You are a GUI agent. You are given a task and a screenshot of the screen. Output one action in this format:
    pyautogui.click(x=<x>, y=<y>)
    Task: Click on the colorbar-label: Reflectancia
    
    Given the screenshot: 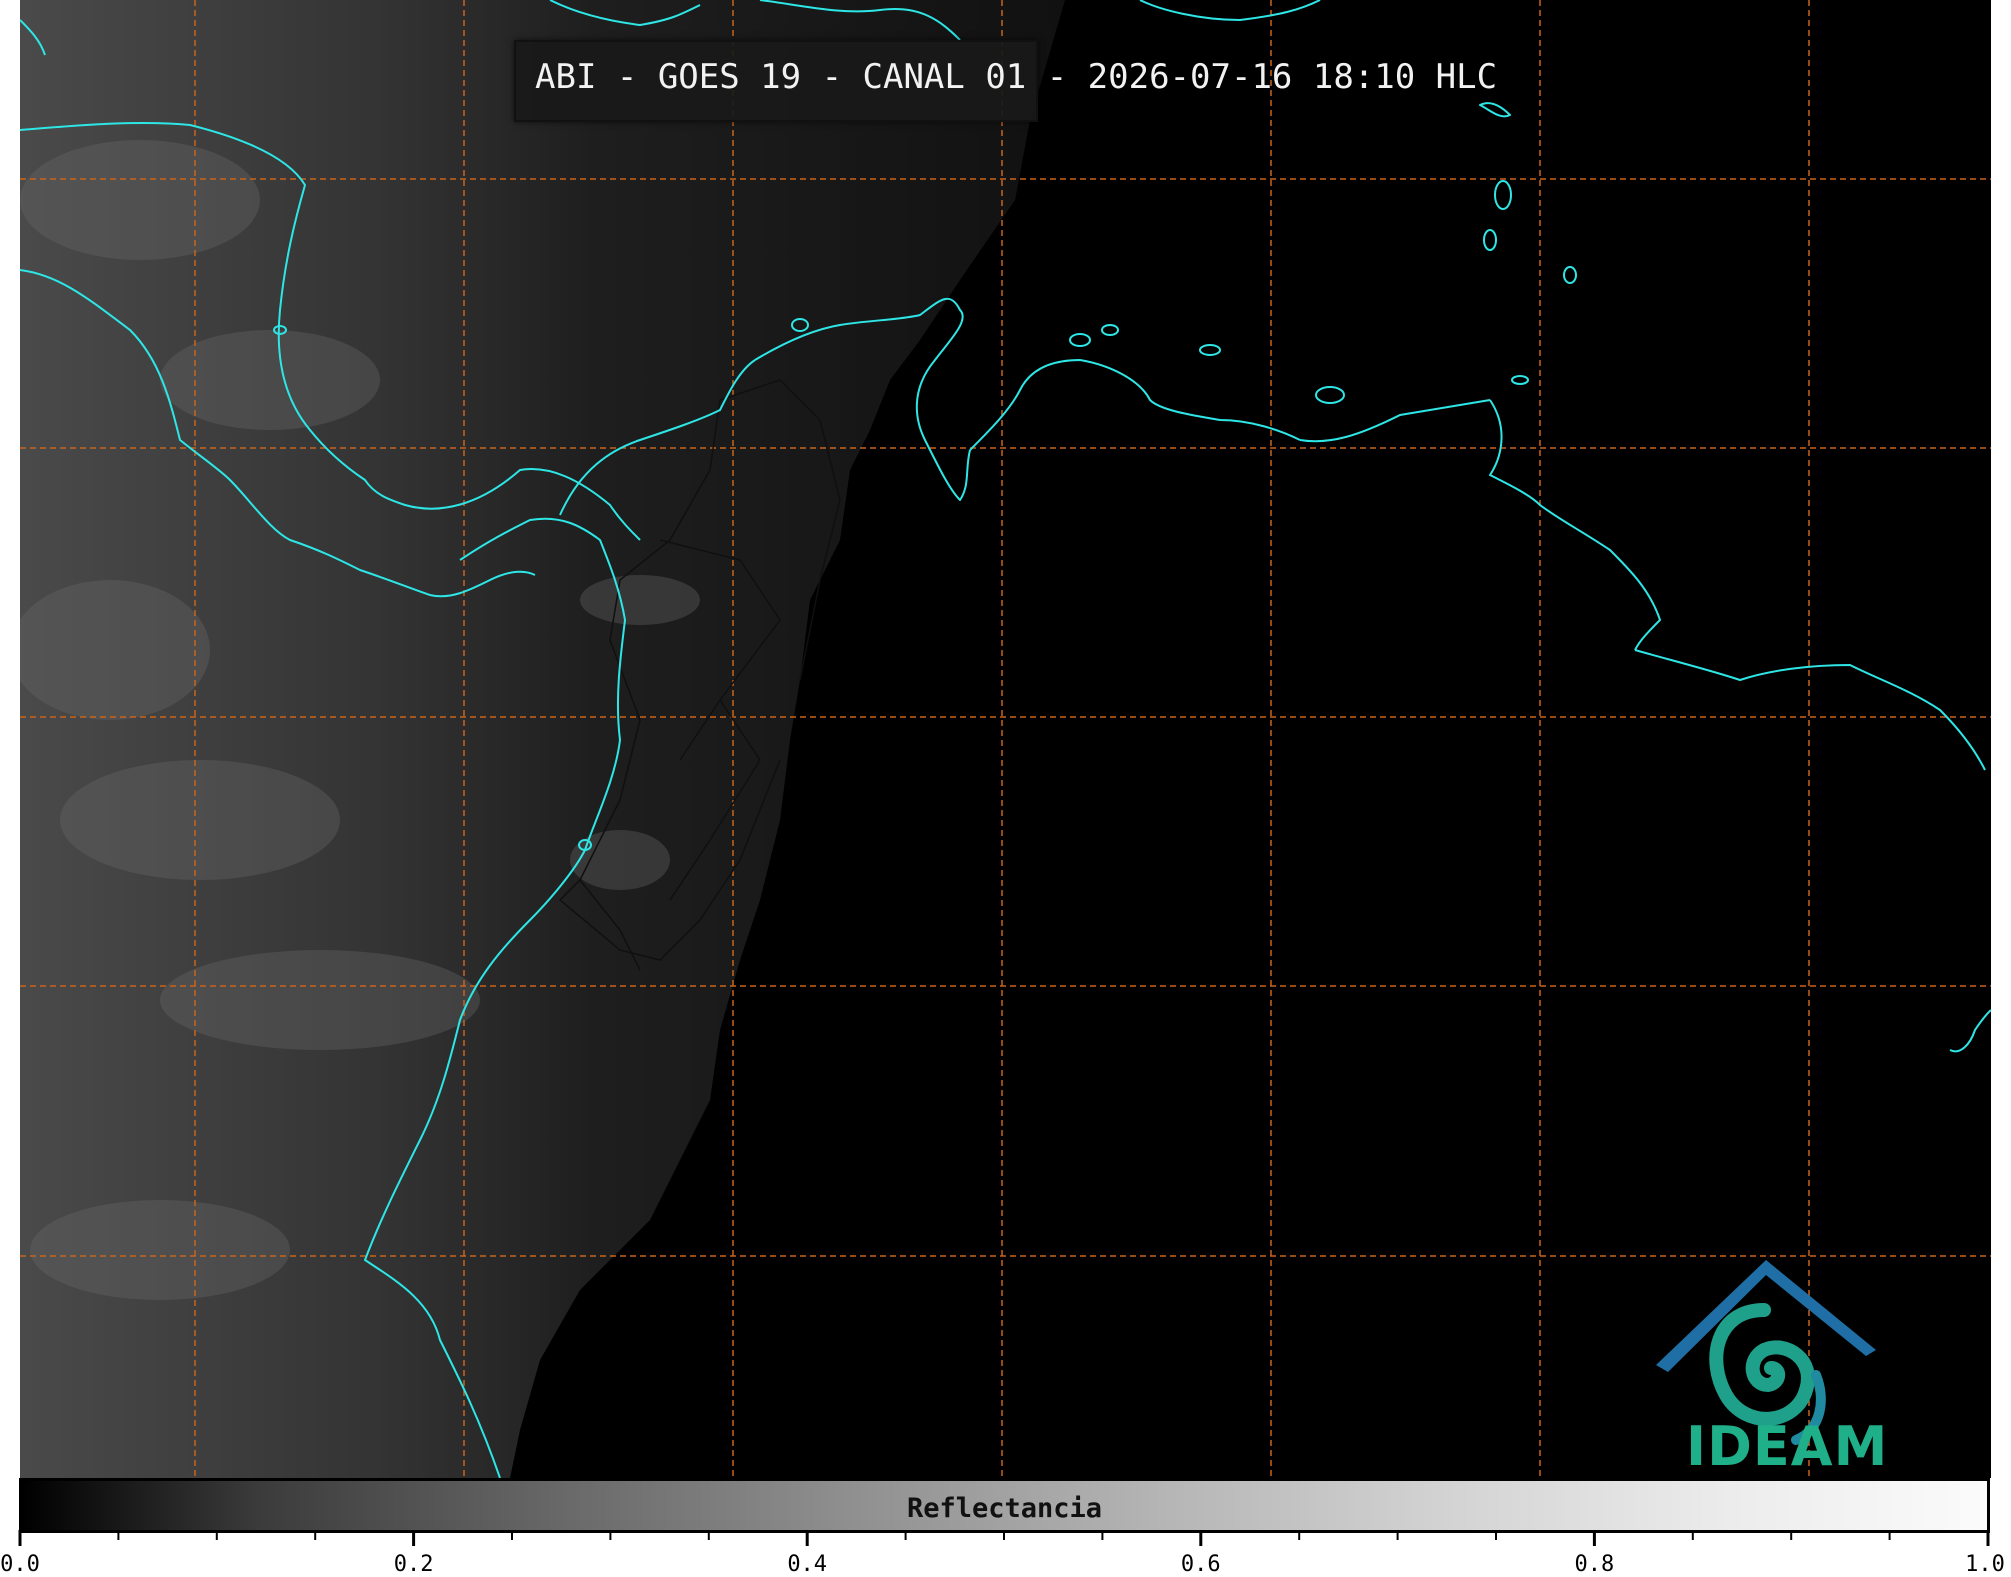 What is the action you would take?
    pyautogui.click(x=1004, y=1508)
    